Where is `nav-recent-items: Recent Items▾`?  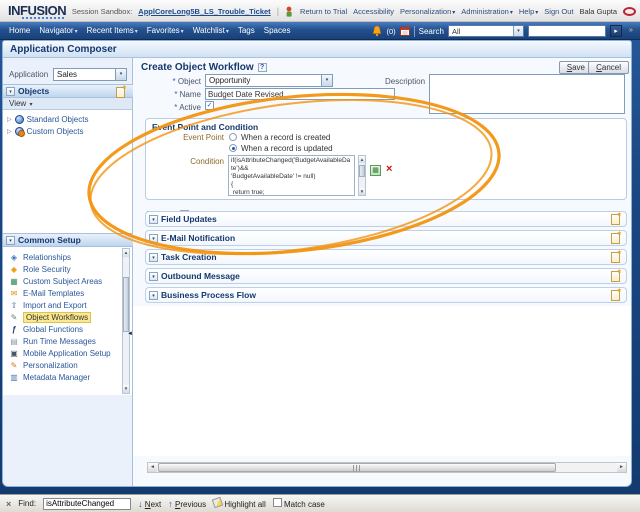
nav-recent-items: Recent Items▾ is located at coordinates (112, 30).